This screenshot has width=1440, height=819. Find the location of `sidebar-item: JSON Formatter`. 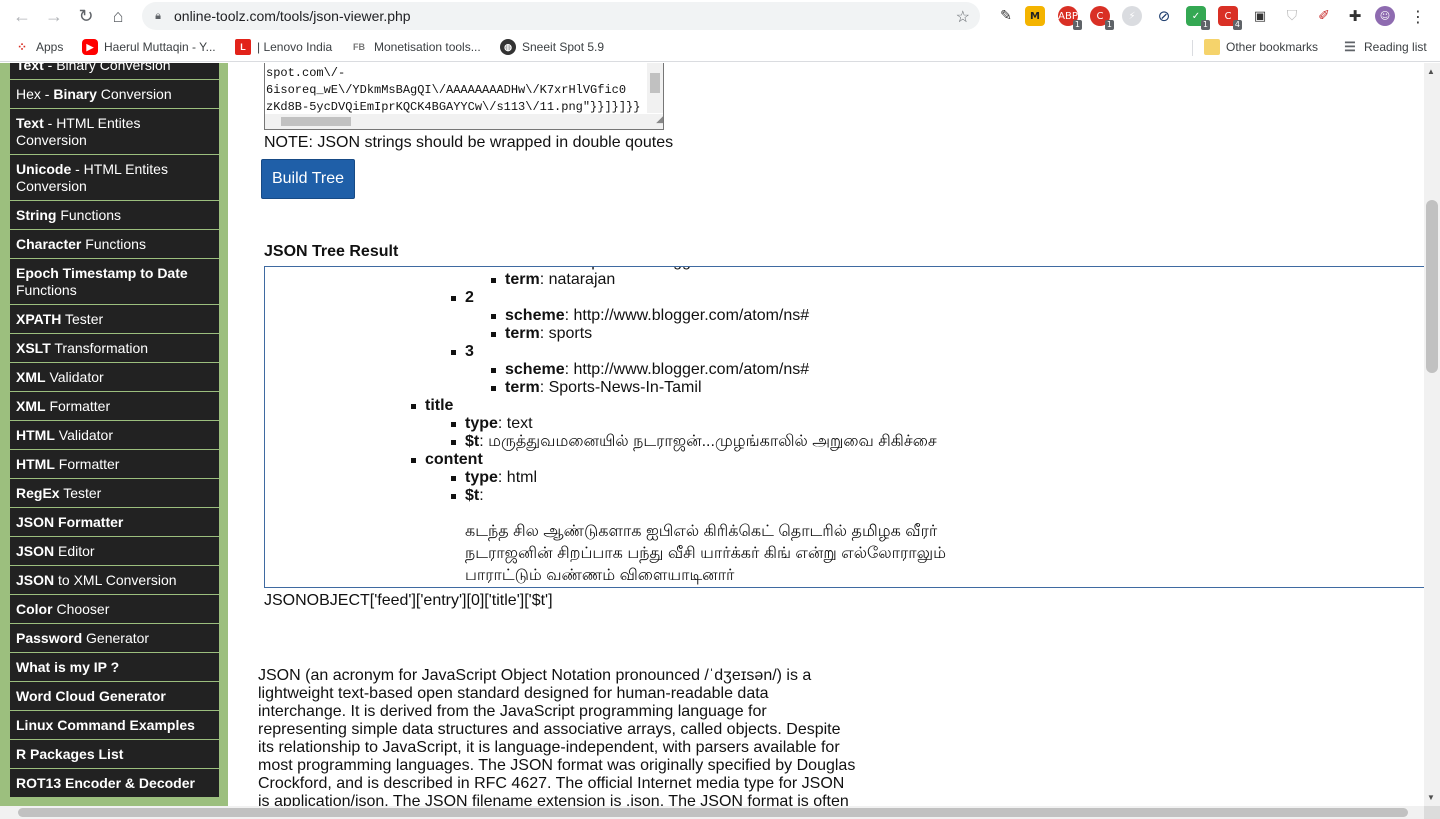

sidebar-item: JSON Formatter is located at coordinates (114, 522).